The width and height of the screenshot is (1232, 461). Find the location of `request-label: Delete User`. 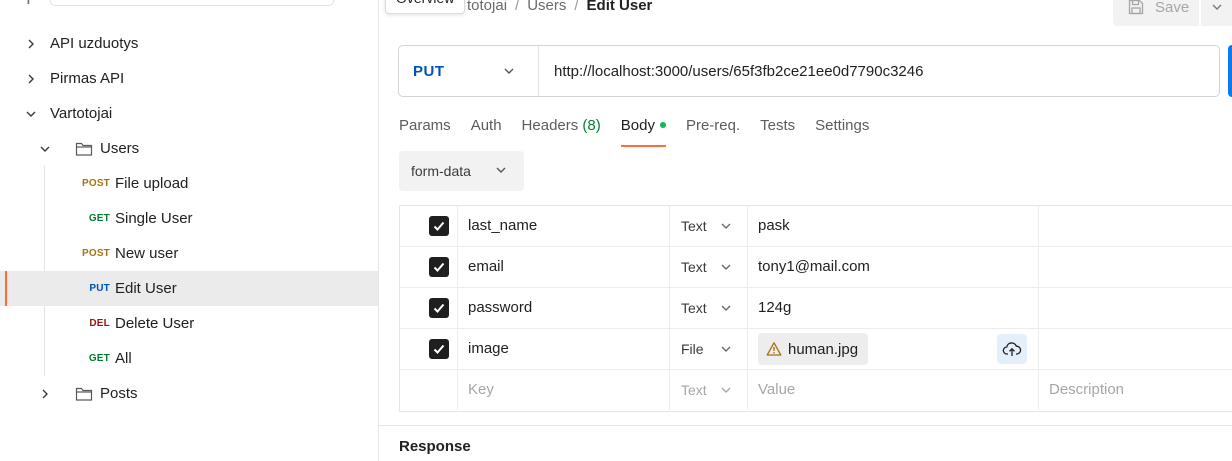

request-label: Delete User is located at coordinates (155, 323).